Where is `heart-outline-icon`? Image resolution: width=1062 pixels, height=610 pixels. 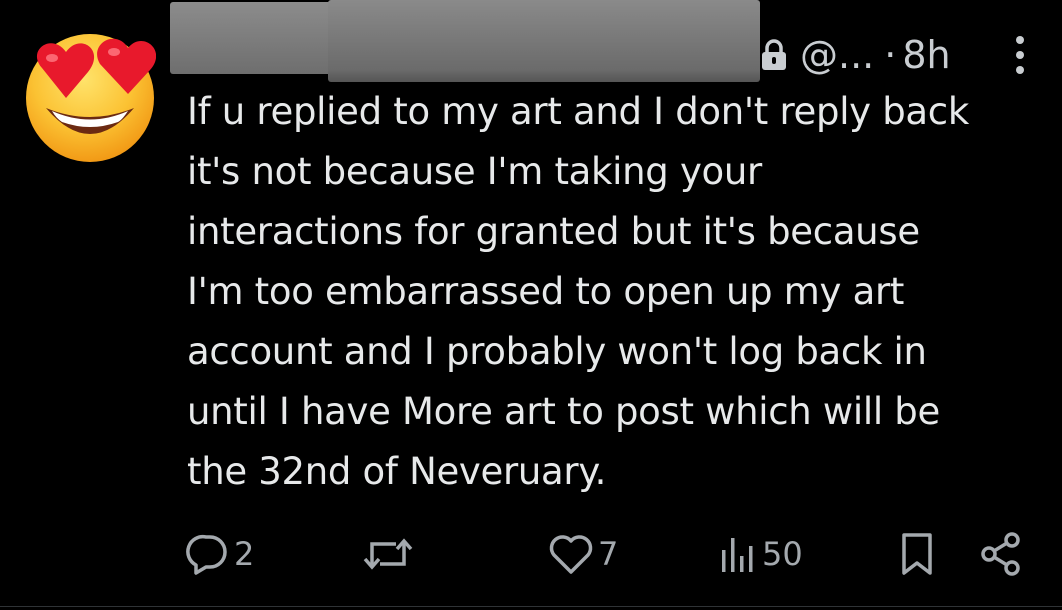 heart-outline-icon is located at coordinates (571, 554).